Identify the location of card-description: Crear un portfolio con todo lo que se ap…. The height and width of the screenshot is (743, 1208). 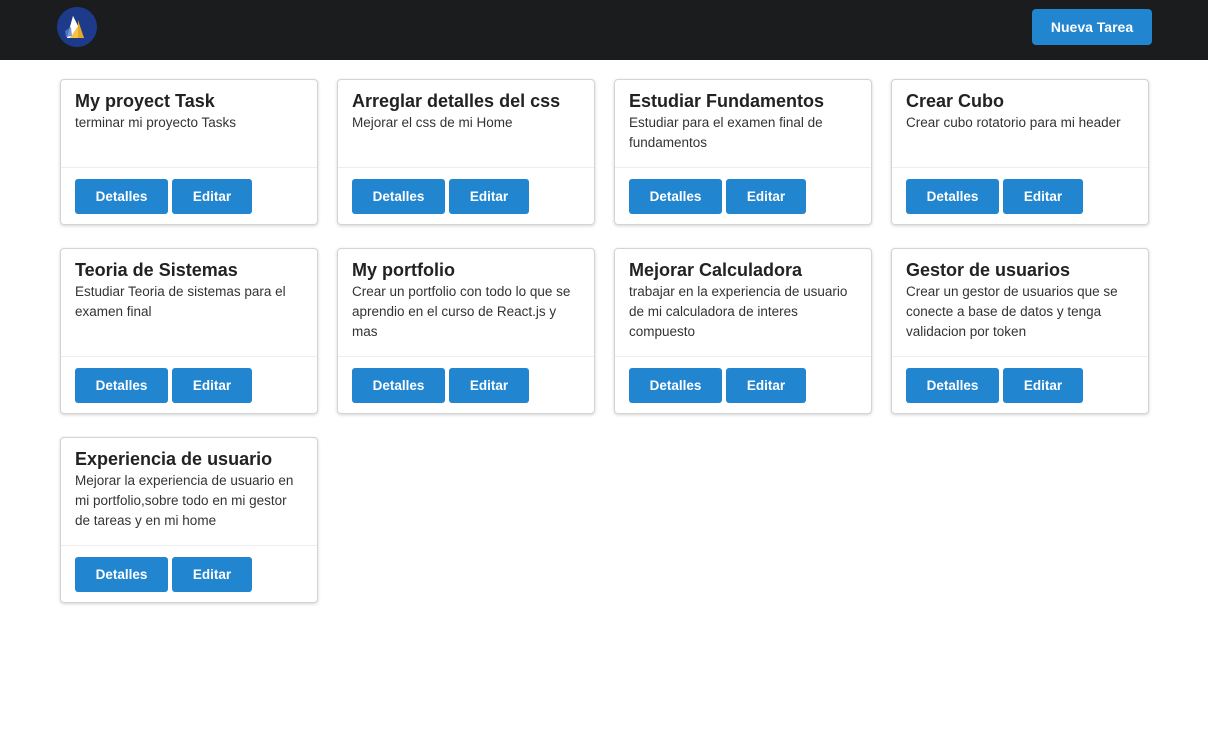
(461, 311).